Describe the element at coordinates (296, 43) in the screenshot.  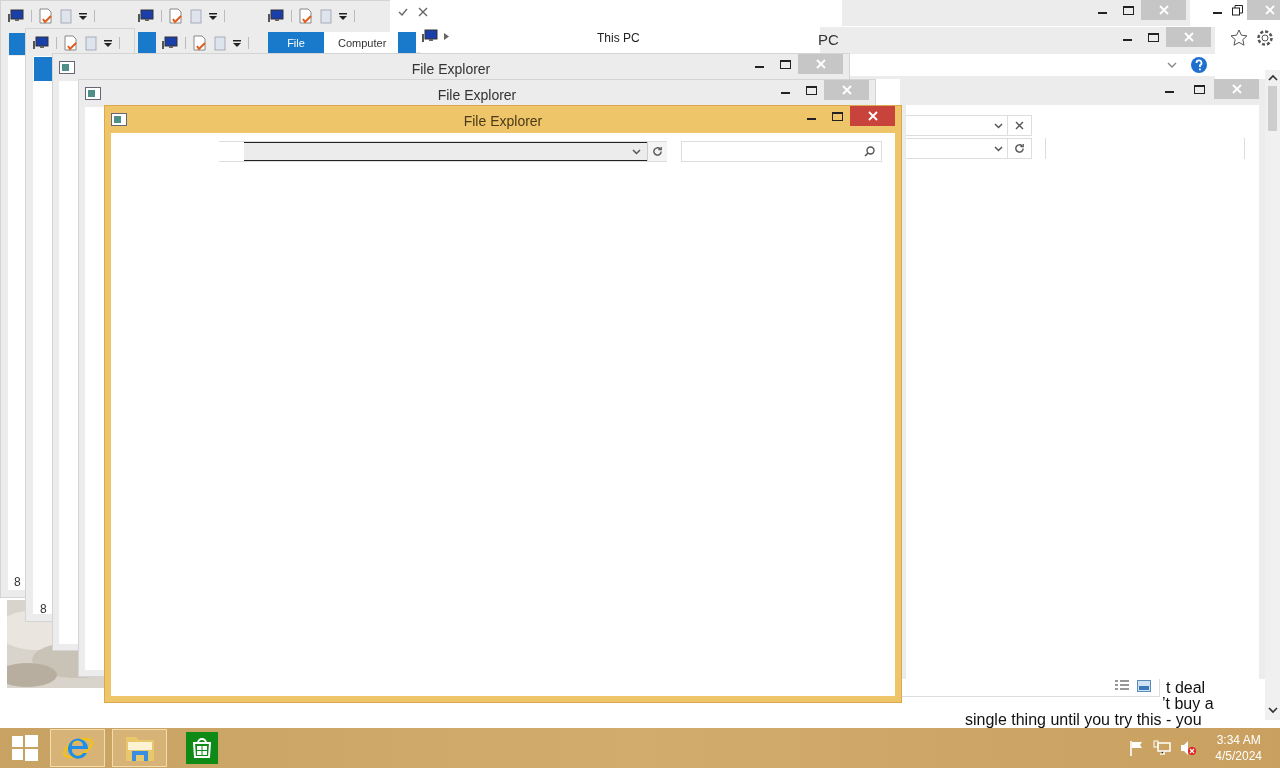
I see `ribbon-tab: File` at that location.